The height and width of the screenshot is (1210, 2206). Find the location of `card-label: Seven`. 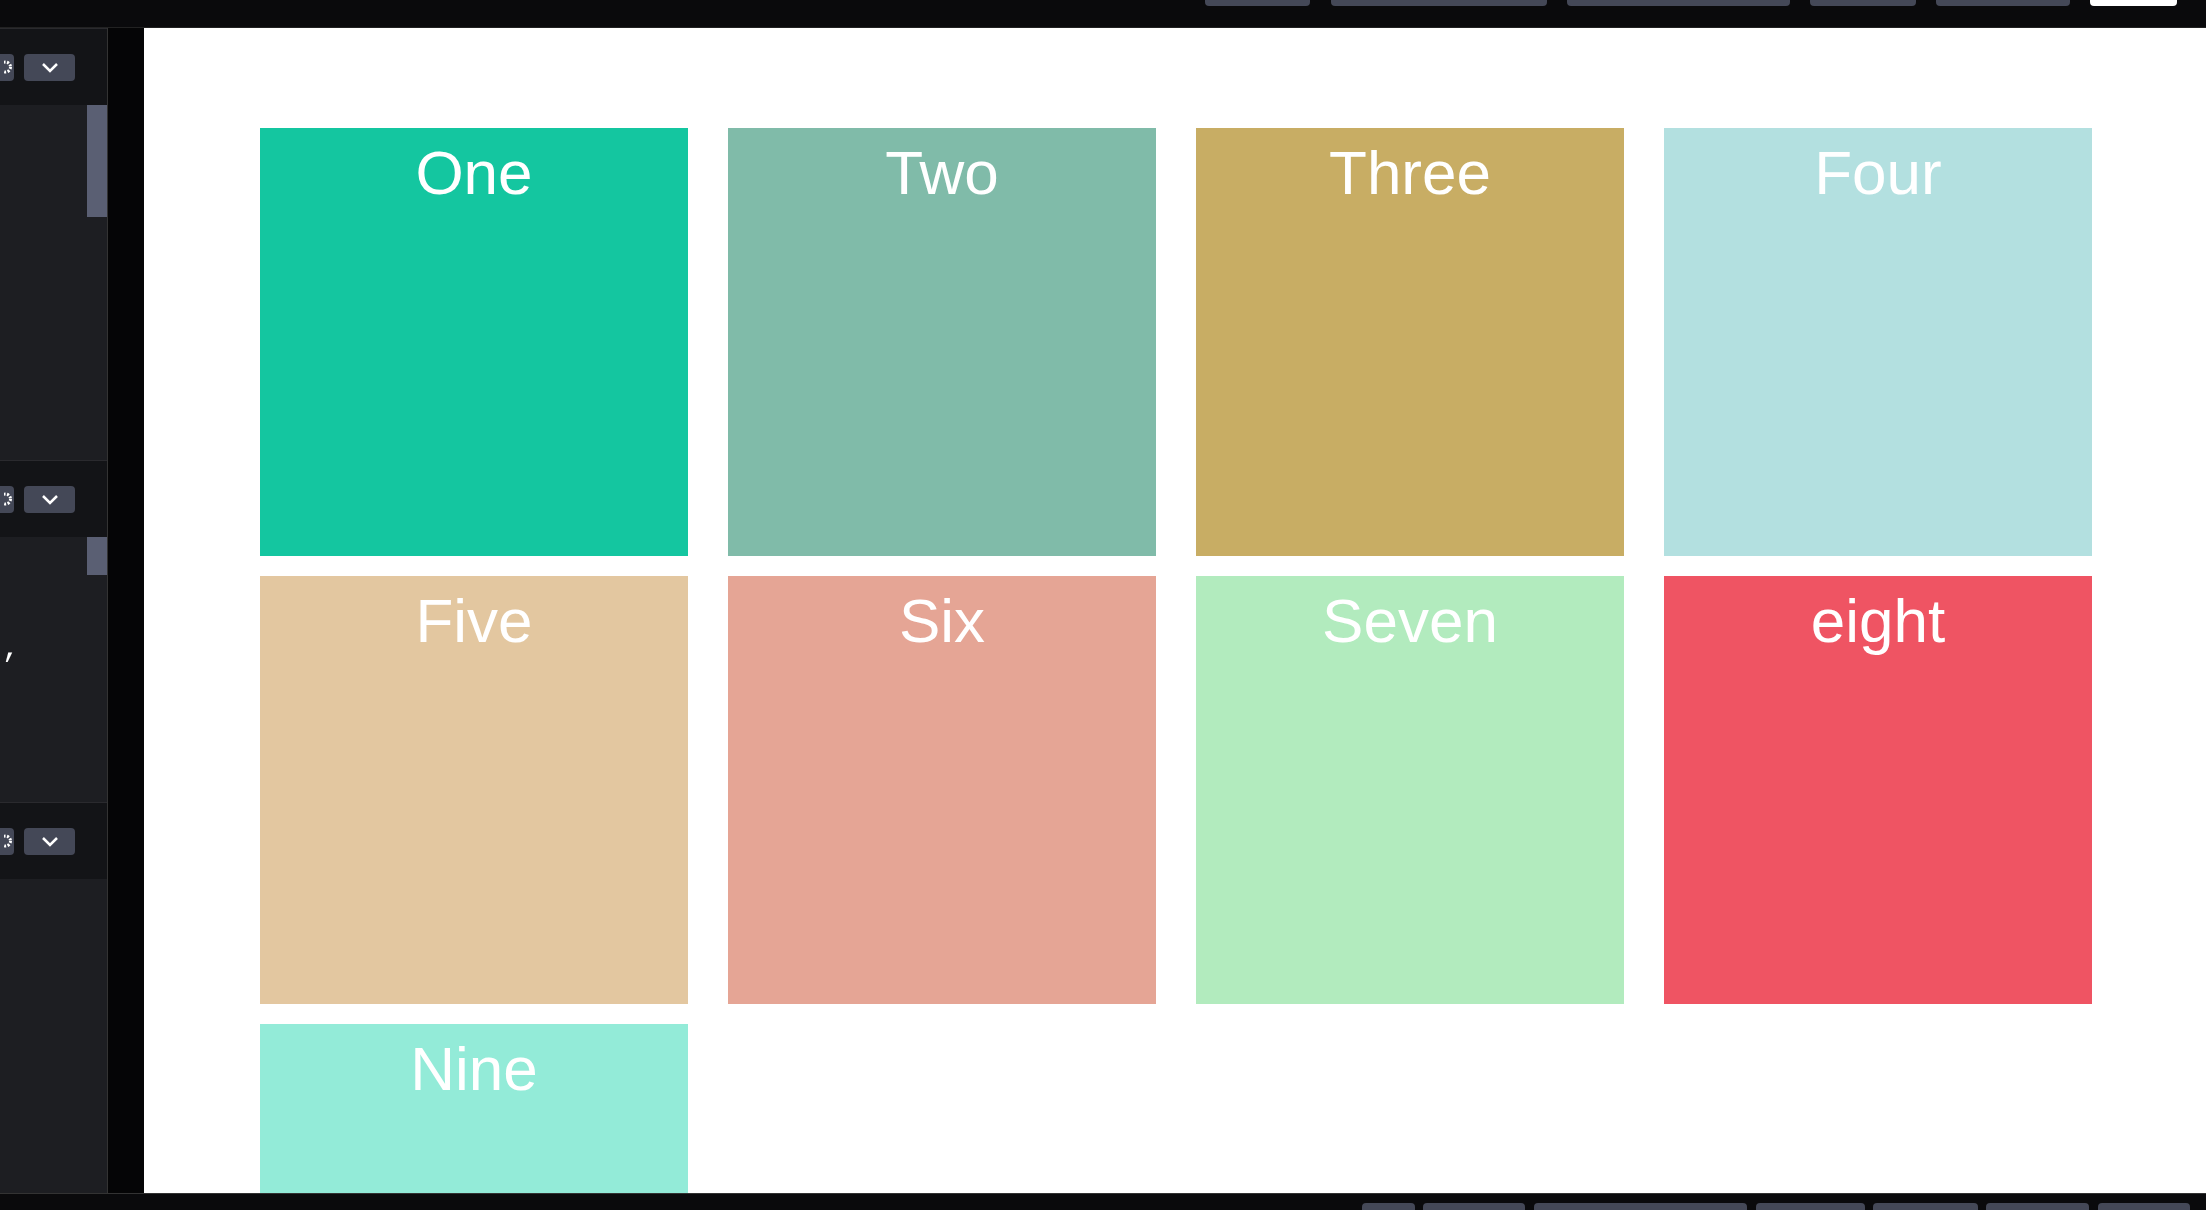

card-label: Seven is located at coordinates (1410, 621).